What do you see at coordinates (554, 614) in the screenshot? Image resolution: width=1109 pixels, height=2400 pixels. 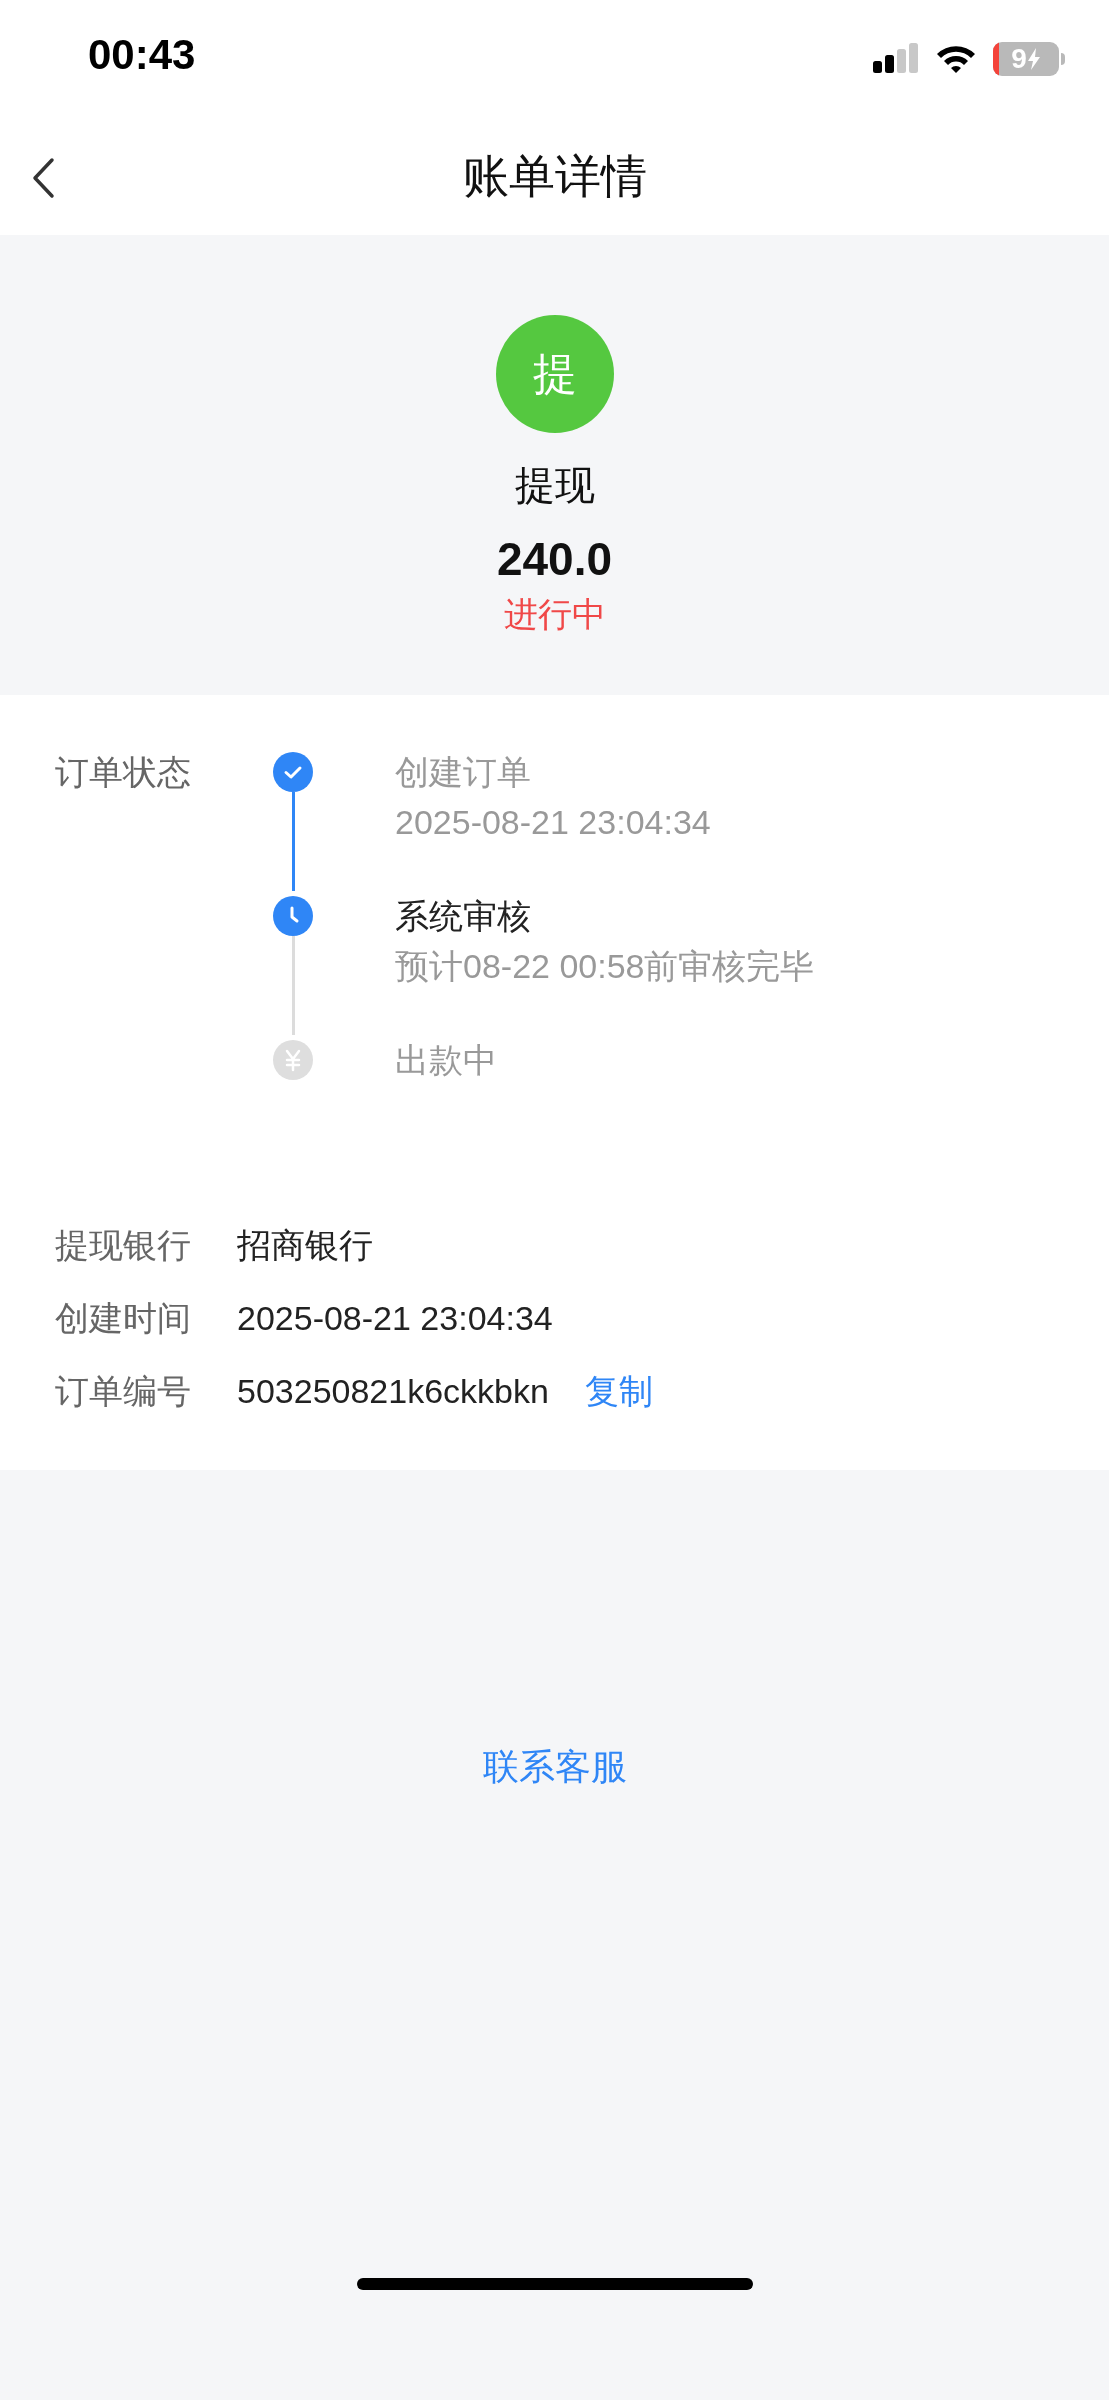 I see `status-text: 进行中` at bounding box center [554, 614].